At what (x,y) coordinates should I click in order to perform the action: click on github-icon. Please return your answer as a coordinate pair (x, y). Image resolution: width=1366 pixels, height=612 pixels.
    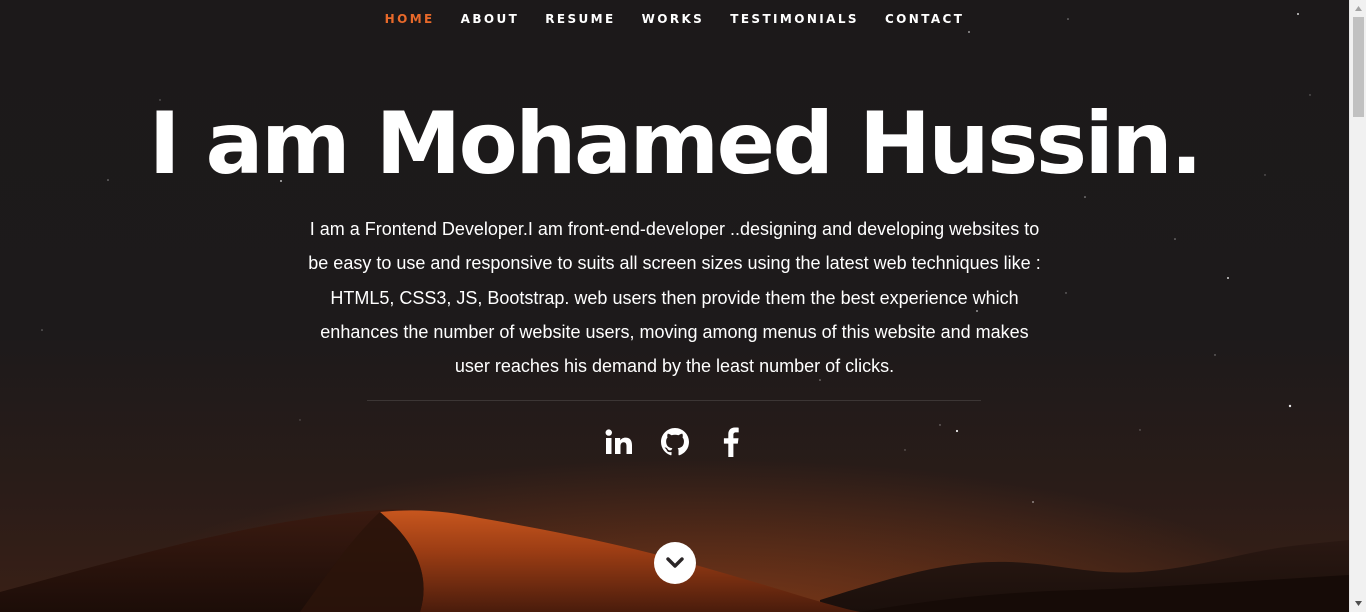
    Looking at the image, I should click on (674, 442).